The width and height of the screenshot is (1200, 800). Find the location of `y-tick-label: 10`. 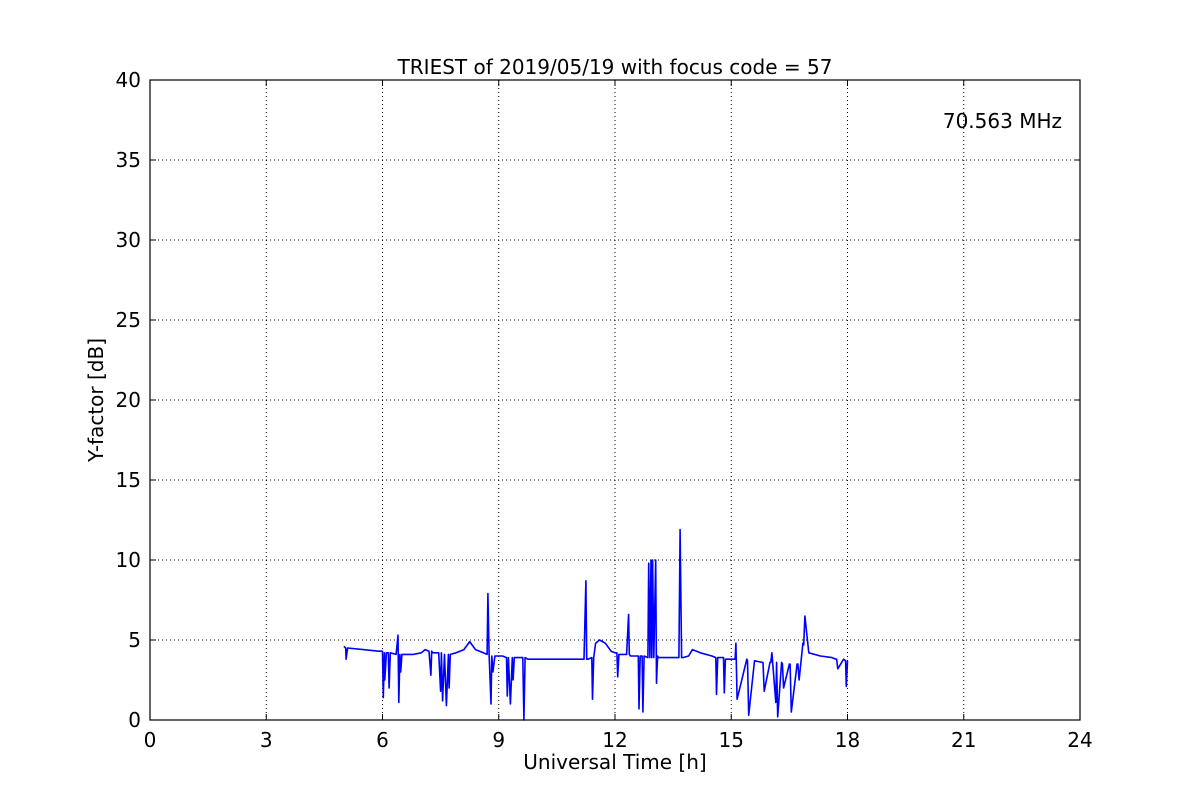

y-tick-label: 10 is located at coordinates (128, 560).